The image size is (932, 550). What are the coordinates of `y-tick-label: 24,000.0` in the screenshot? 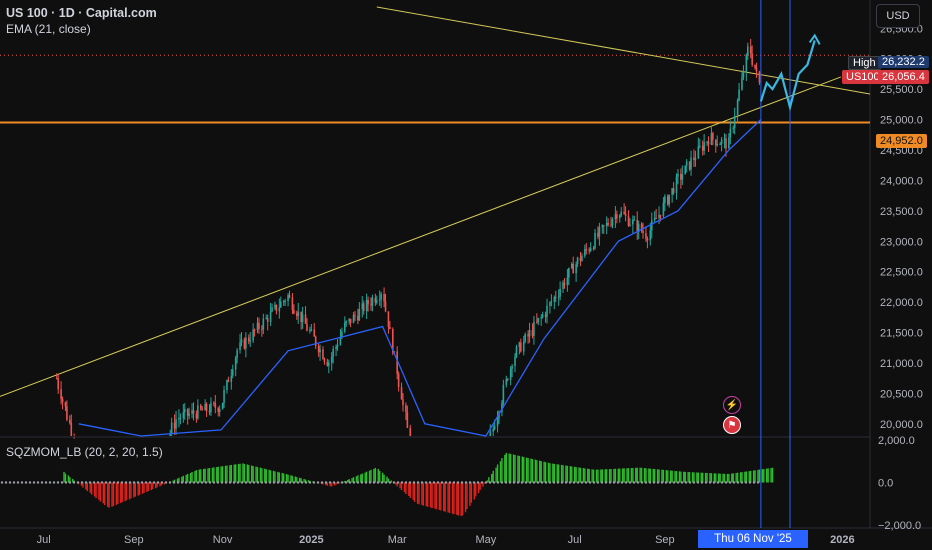 It's located at (901, 181).